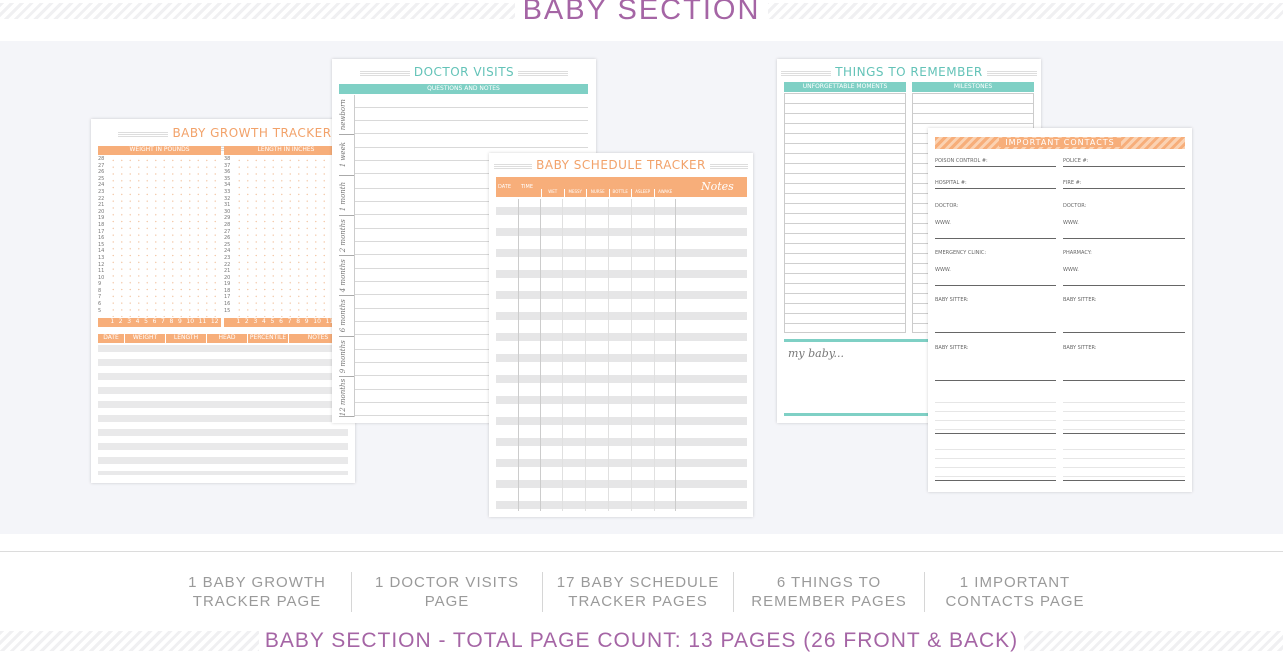 Image resolution: width=1283 pixels, height=654 pixels. Describe the element at coordinates (145, 338) in the screenshot. I see `growth-col-header: WEIGHT` at that location.